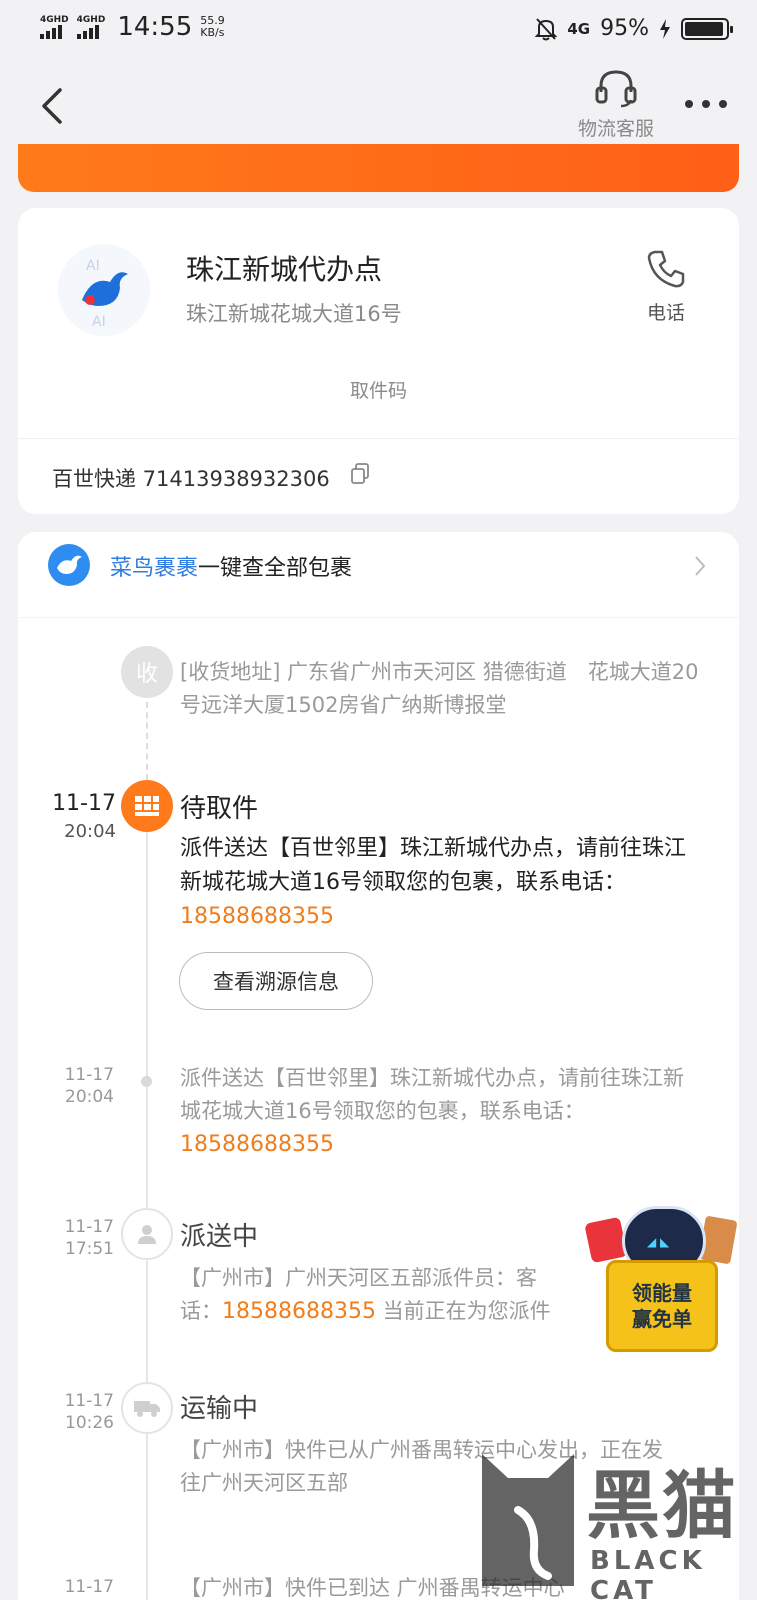 The image size is (757, 1600). I want to click on event-3-time: 10:26, so click(89, 1423).